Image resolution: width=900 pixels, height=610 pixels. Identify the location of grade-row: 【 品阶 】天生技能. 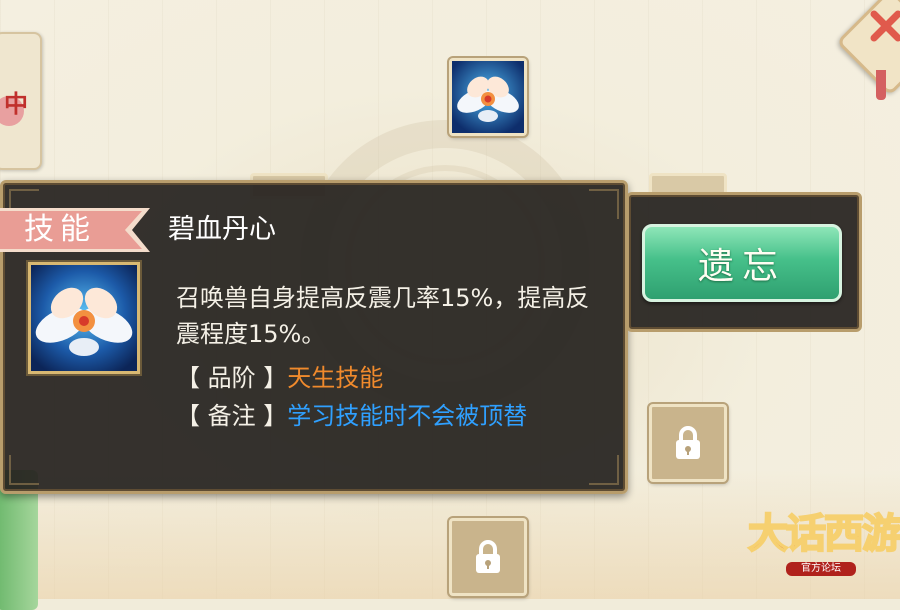
(279, 378).